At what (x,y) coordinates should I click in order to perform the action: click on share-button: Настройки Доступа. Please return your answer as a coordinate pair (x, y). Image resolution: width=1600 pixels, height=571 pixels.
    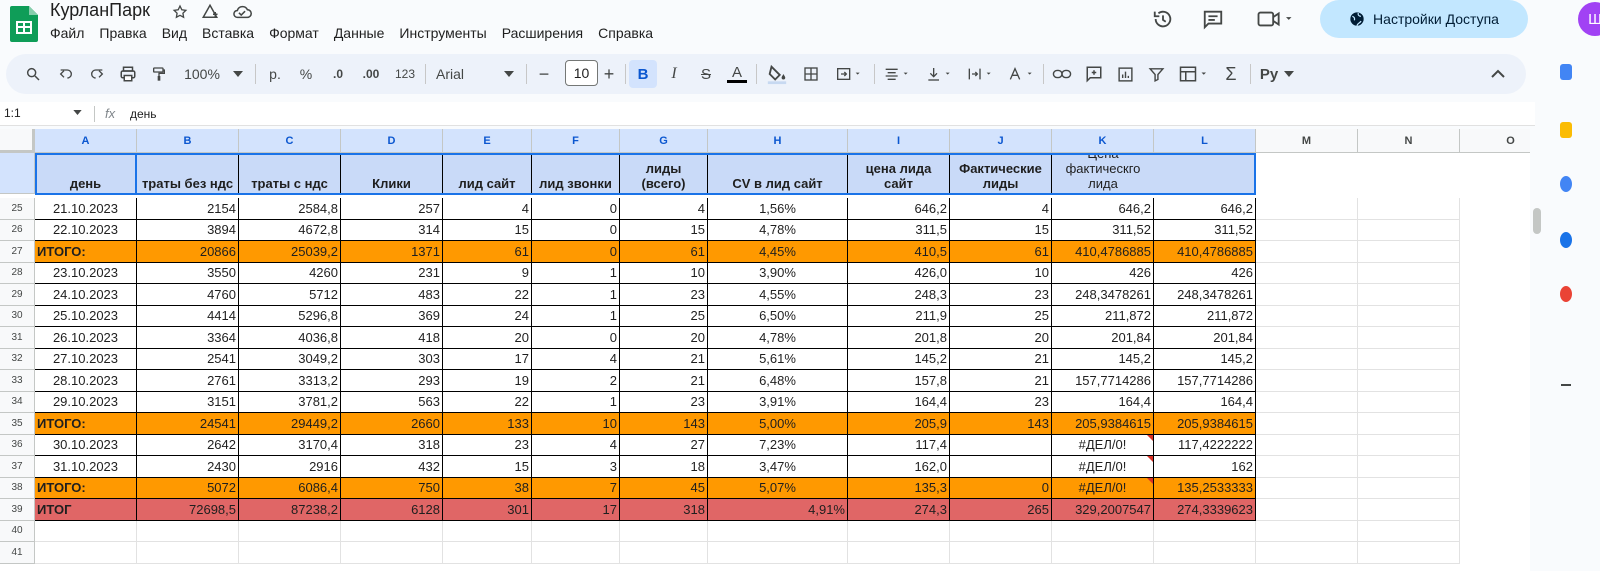
    Looking at the image, I should click on (1424, 19).